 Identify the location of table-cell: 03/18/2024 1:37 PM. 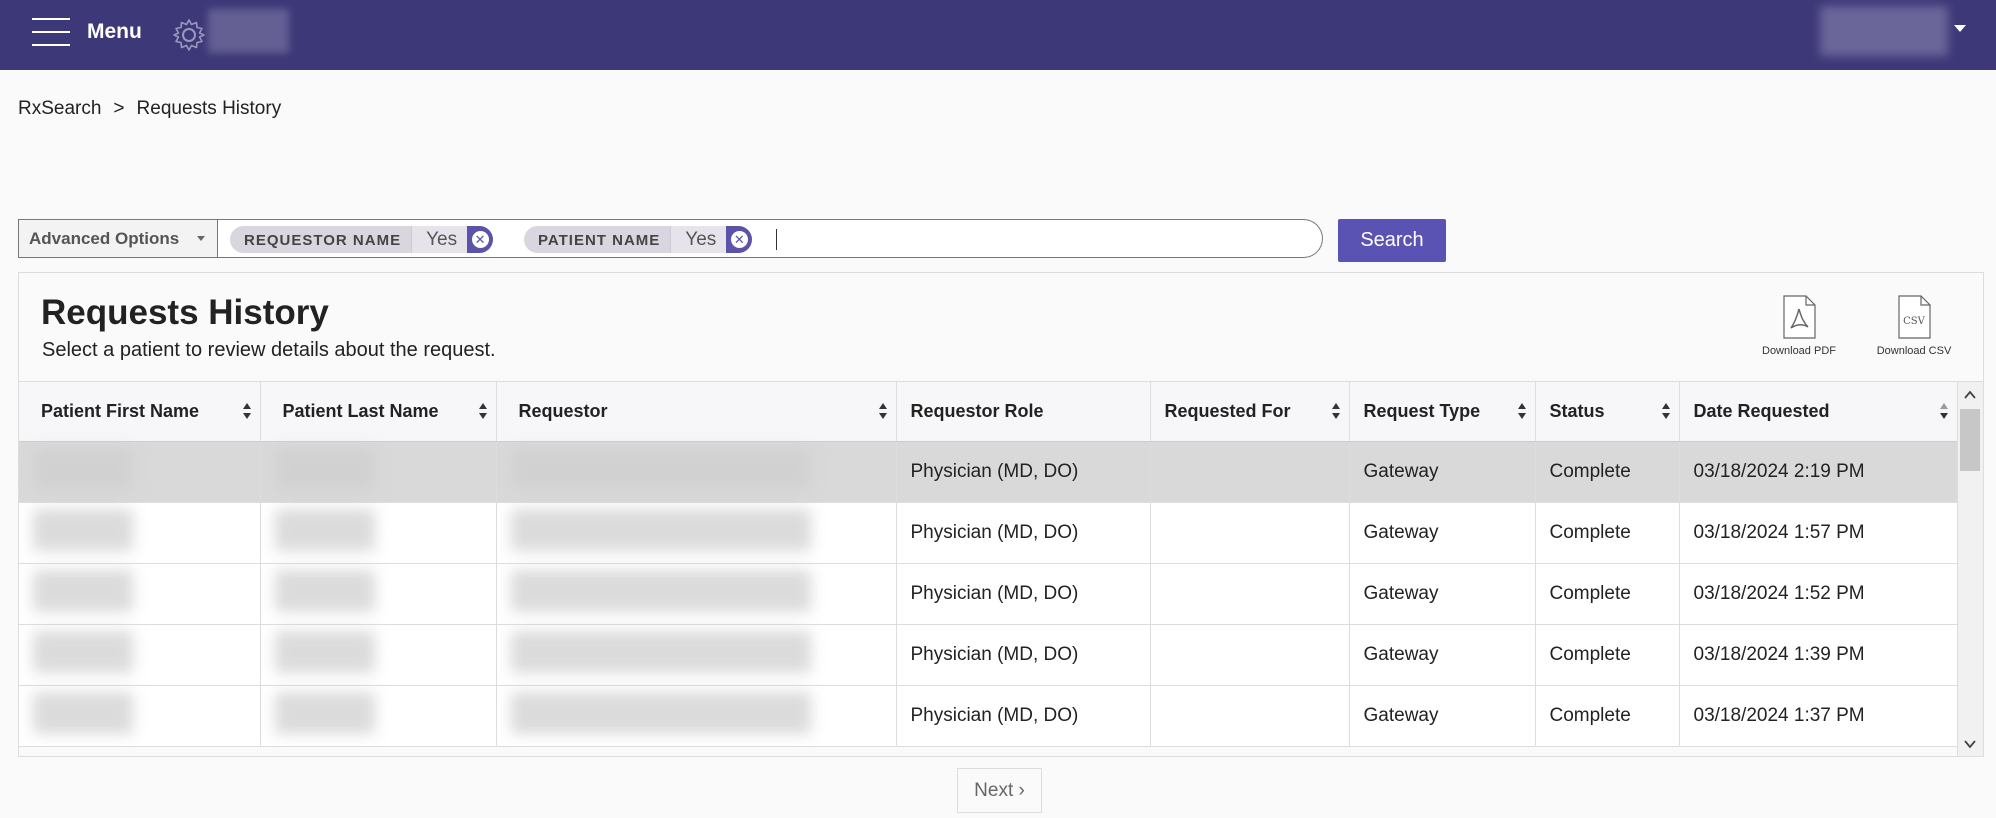
(1818, 716).